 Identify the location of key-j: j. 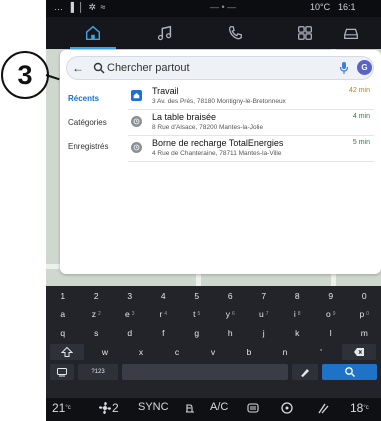
(264, 333).